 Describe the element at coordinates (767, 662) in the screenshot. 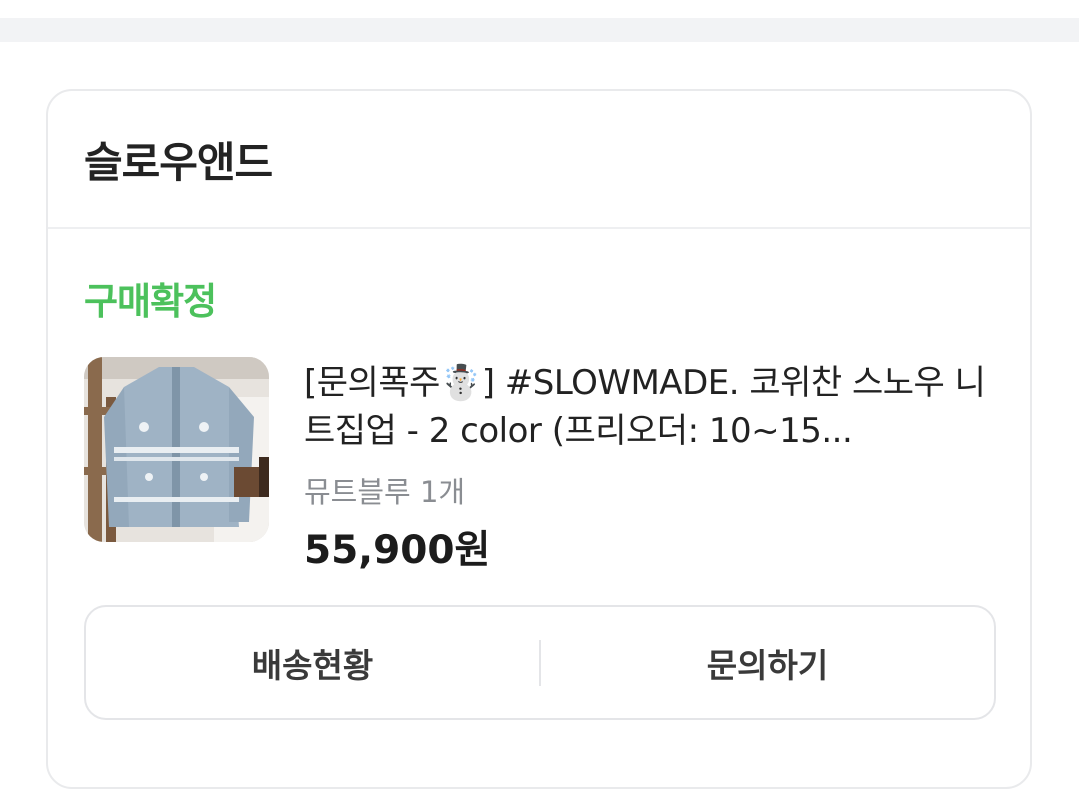

I see `inquiry-button: 문의하기` at that location.